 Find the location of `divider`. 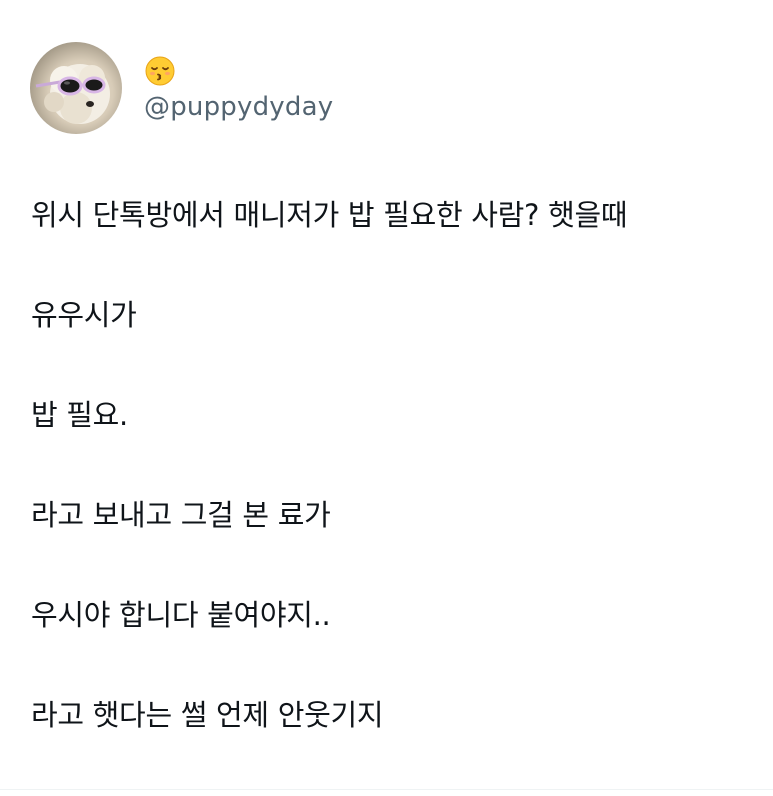

divider is located at coordinates (386, 789).